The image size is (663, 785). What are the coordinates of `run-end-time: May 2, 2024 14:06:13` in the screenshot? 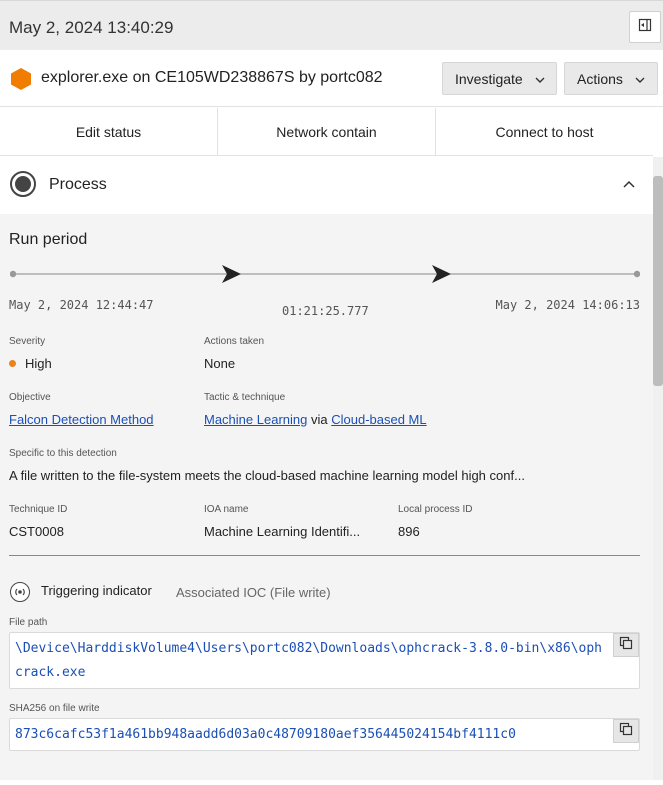 It's located at (568, 305).